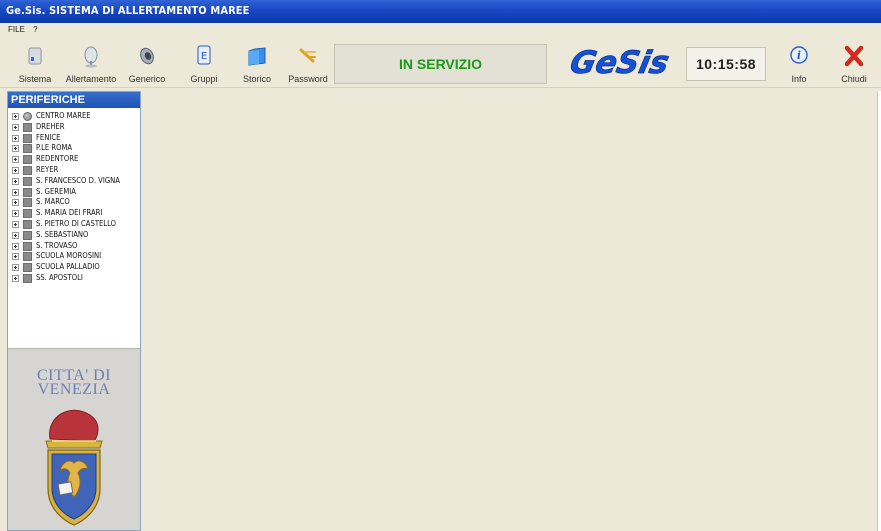 This screenshot has height=531, width=881. Describe the element at coordinates (799, 79) in the screenshot. I see `info-button-label: Info` at that location.